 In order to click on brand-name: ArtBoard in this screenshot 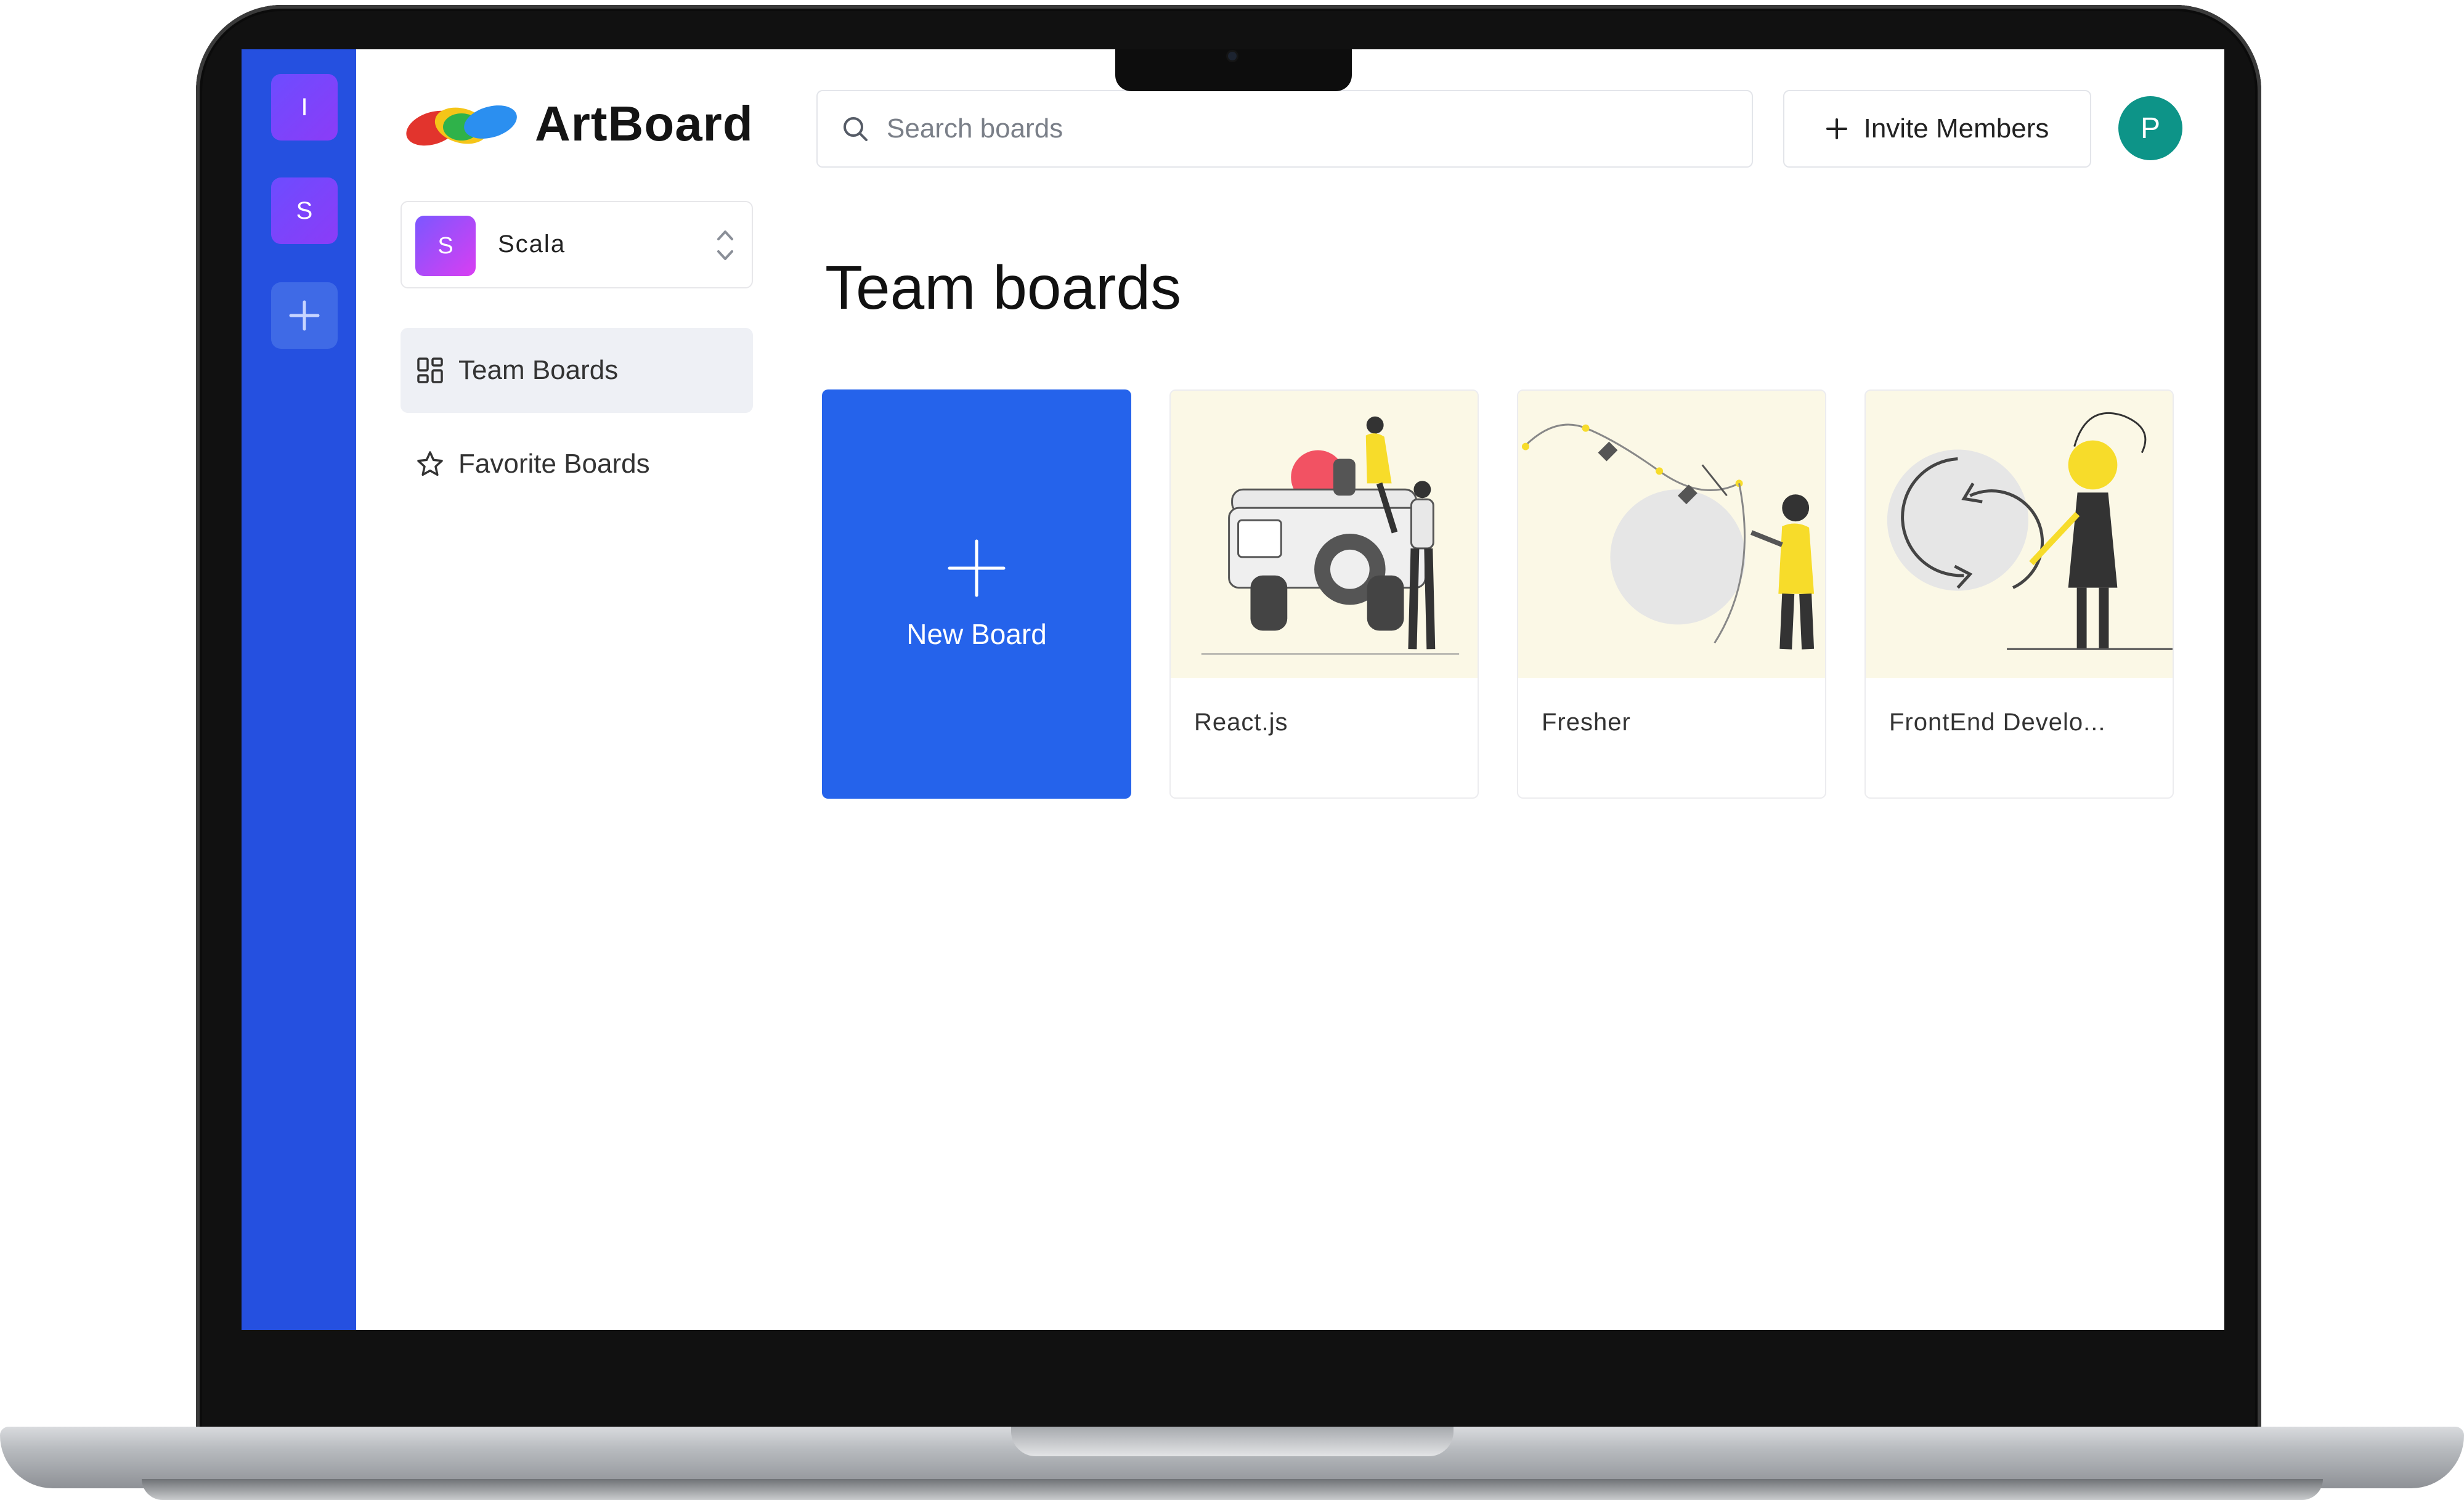, I will do `click(644, 123)`.